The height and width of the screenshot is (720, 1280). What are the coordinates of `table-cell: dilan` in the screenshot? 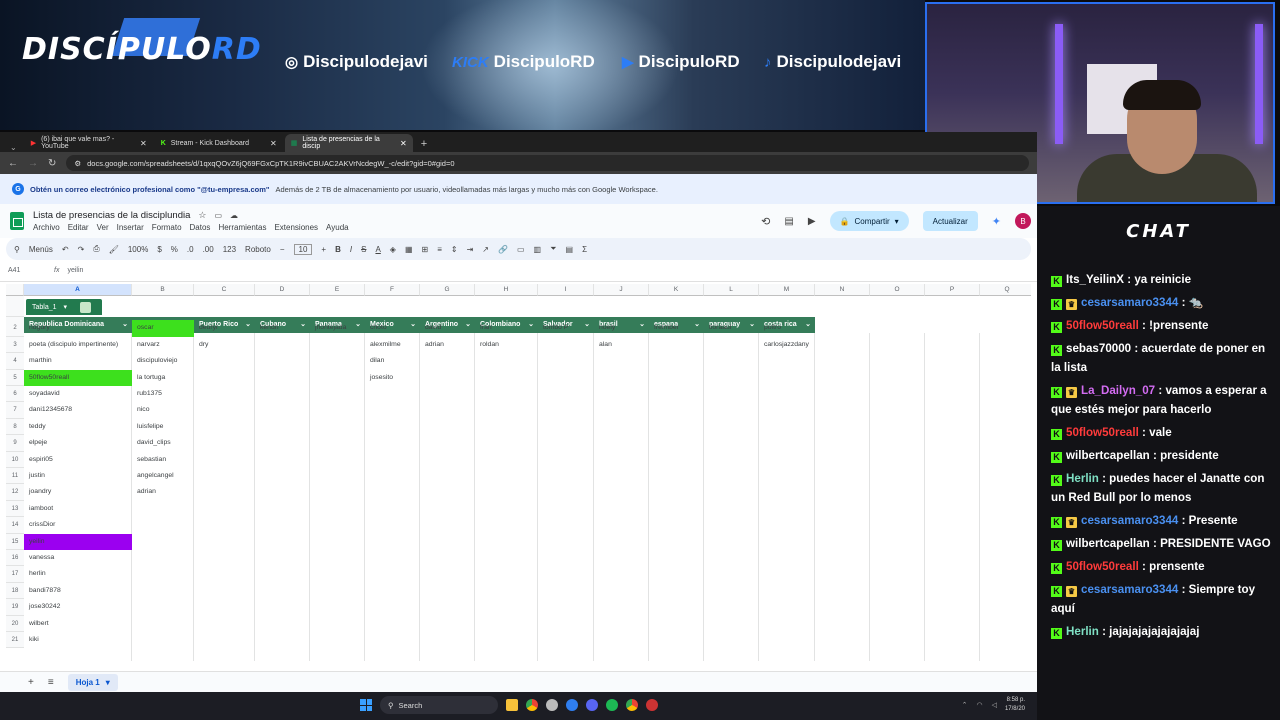 It's located at (392, 361).